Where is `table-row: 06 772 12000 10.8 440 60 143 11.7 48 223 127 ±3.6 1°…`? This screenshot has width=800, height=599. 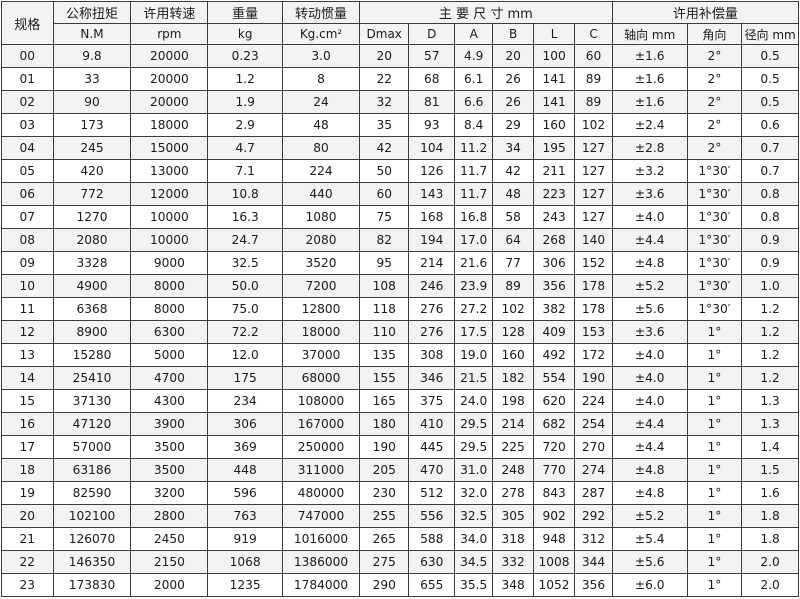
table-row: 06 772 12000 10.8 440 60 143 11.7 48 223 127 ±3.6 1°… is located at coordinates (400, 194).